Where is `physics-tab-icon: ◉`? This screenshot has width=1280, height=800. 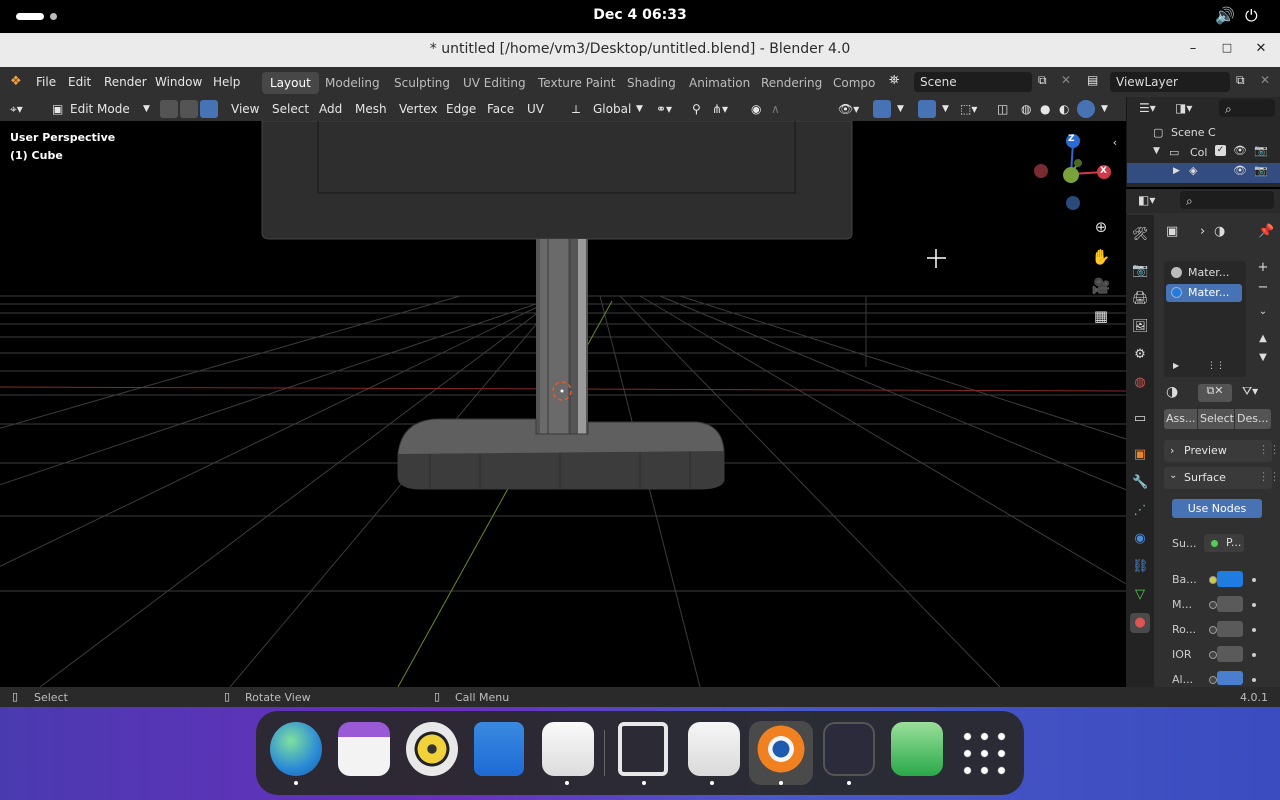
physics-tab-icon: ◉ is located at coordinates (1140, 539).